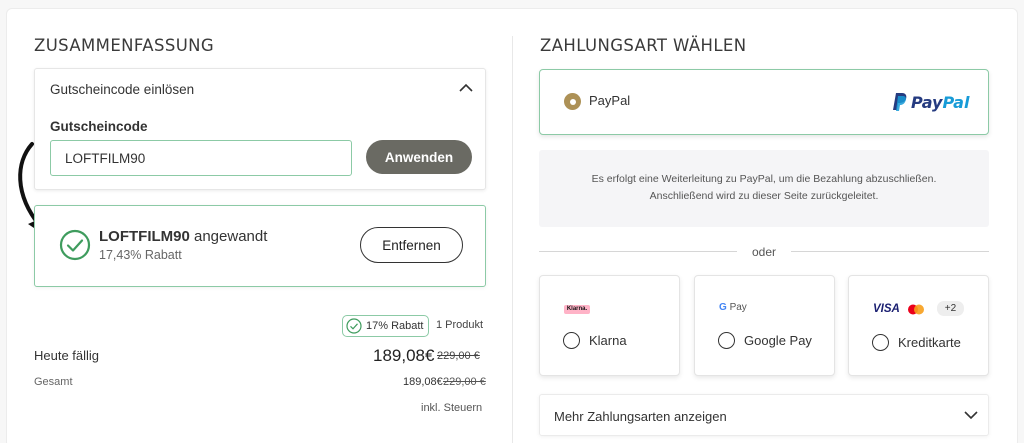 The image size is (1024, 443). I want to click on summary-title: ZUSAMMENFASSUNG, so click(124, 45).